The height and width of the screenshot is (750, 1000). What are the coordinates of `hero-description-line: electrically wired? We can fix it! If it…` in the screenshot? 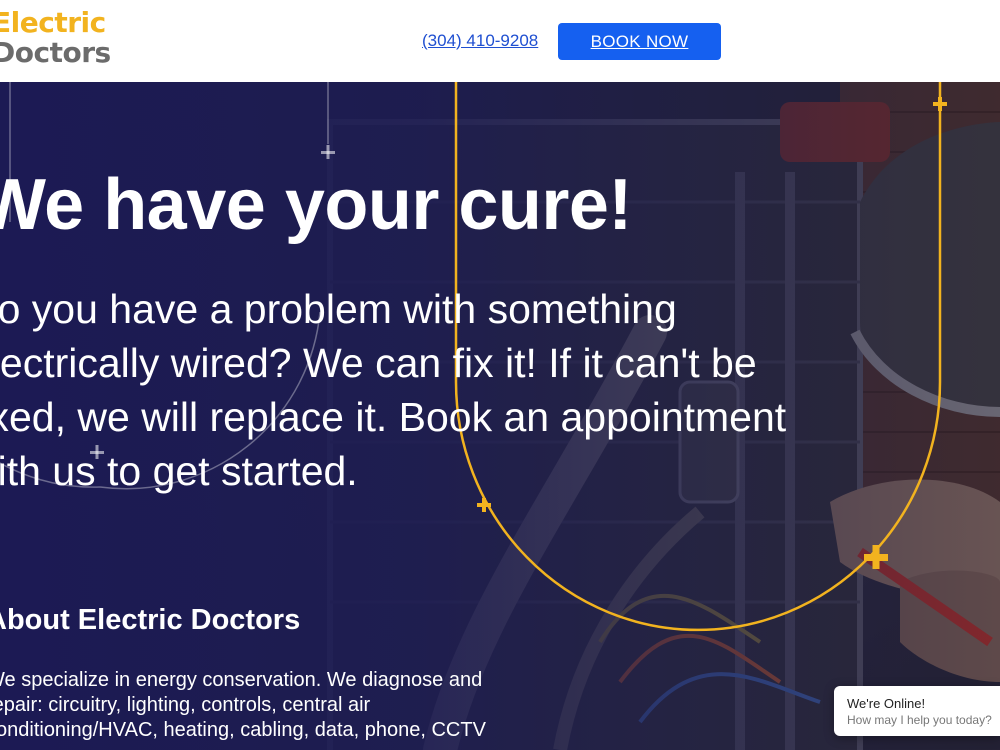 It's located at (378, 363).